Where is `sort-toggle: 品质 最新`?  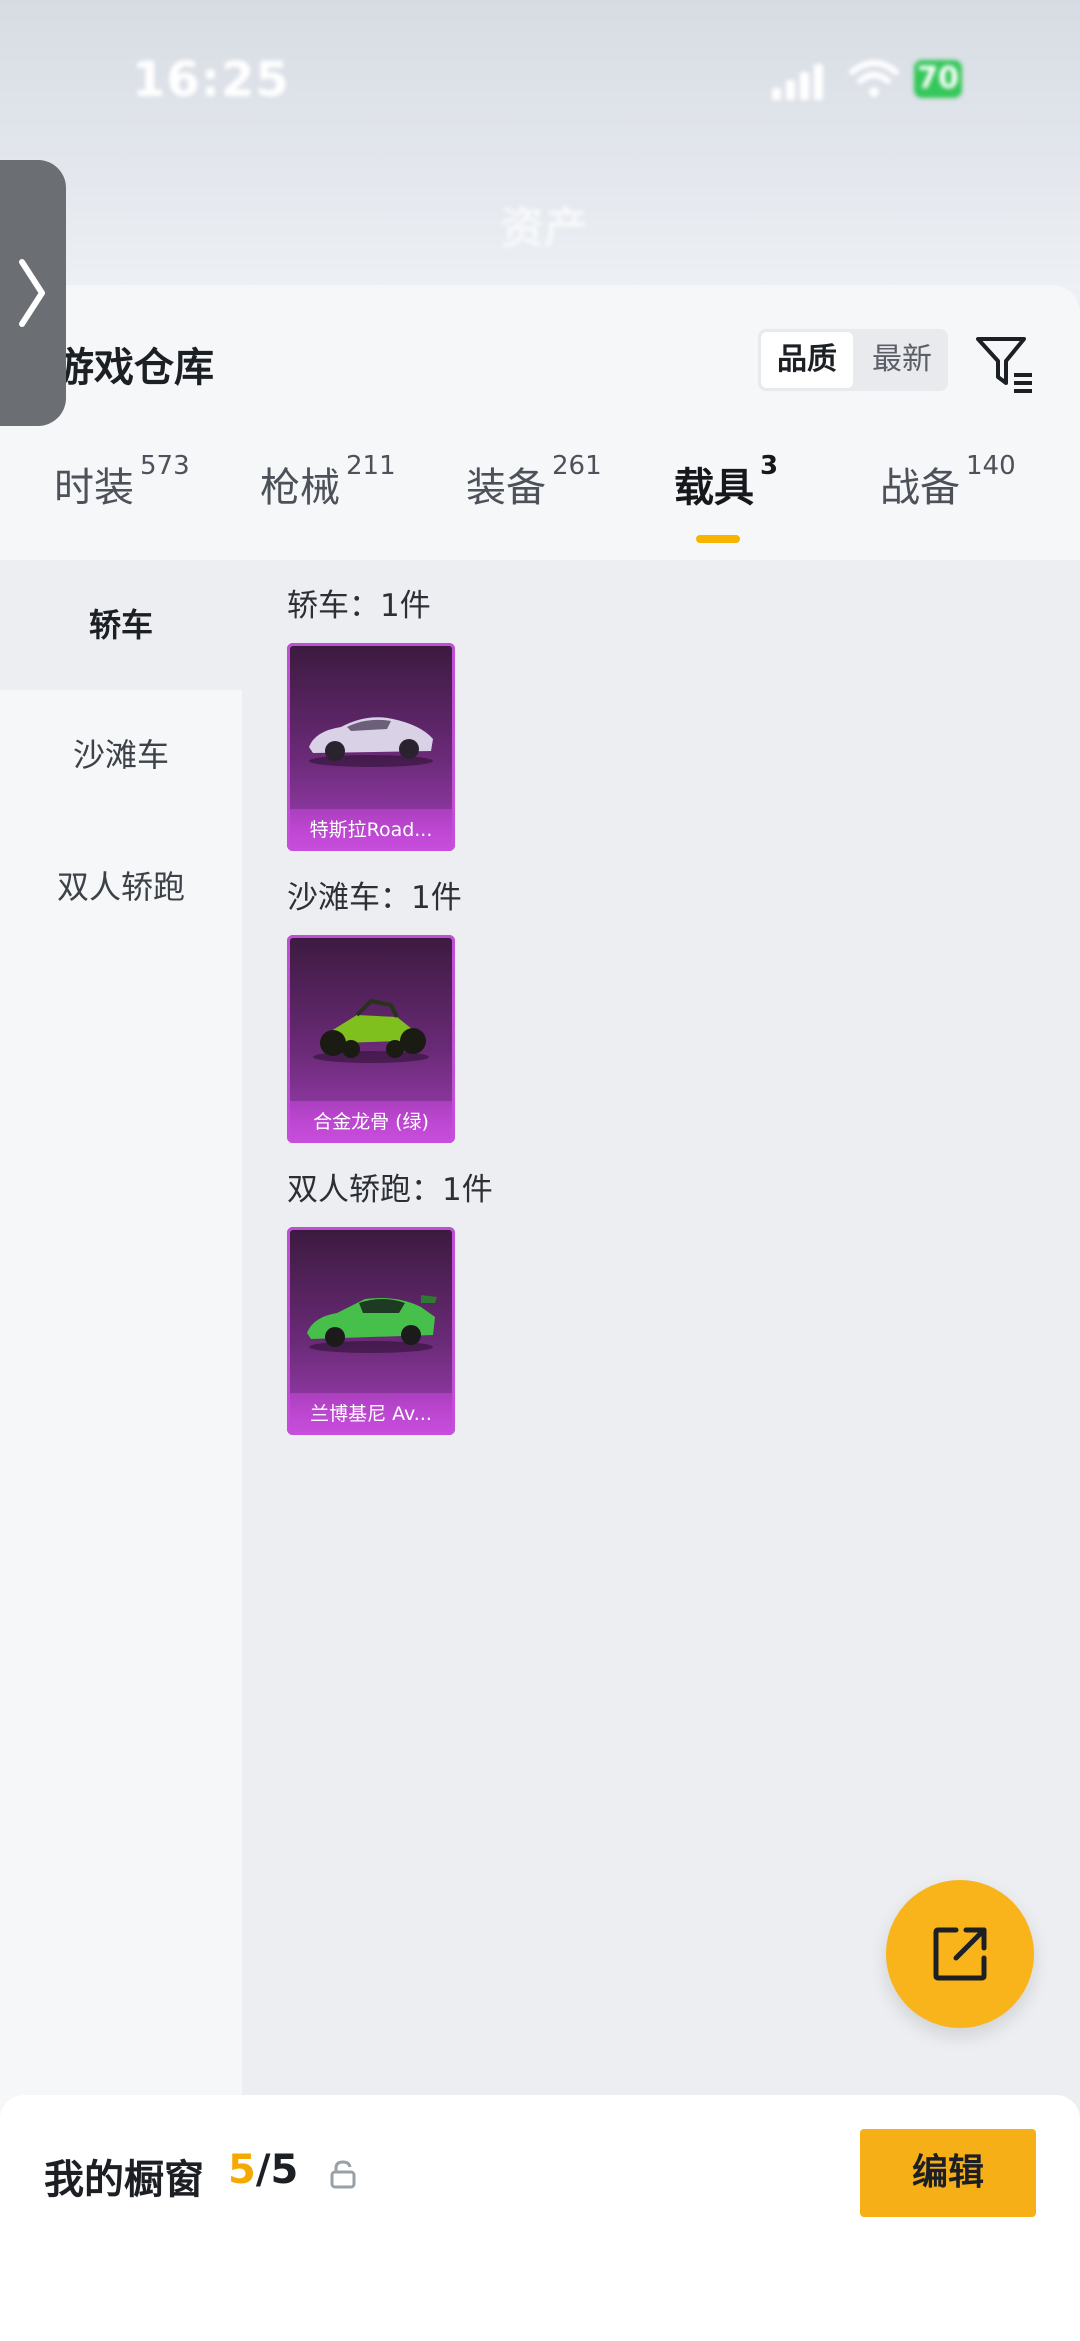
sort-toggle: 品质 最新 is located at coordinates (853, 360).